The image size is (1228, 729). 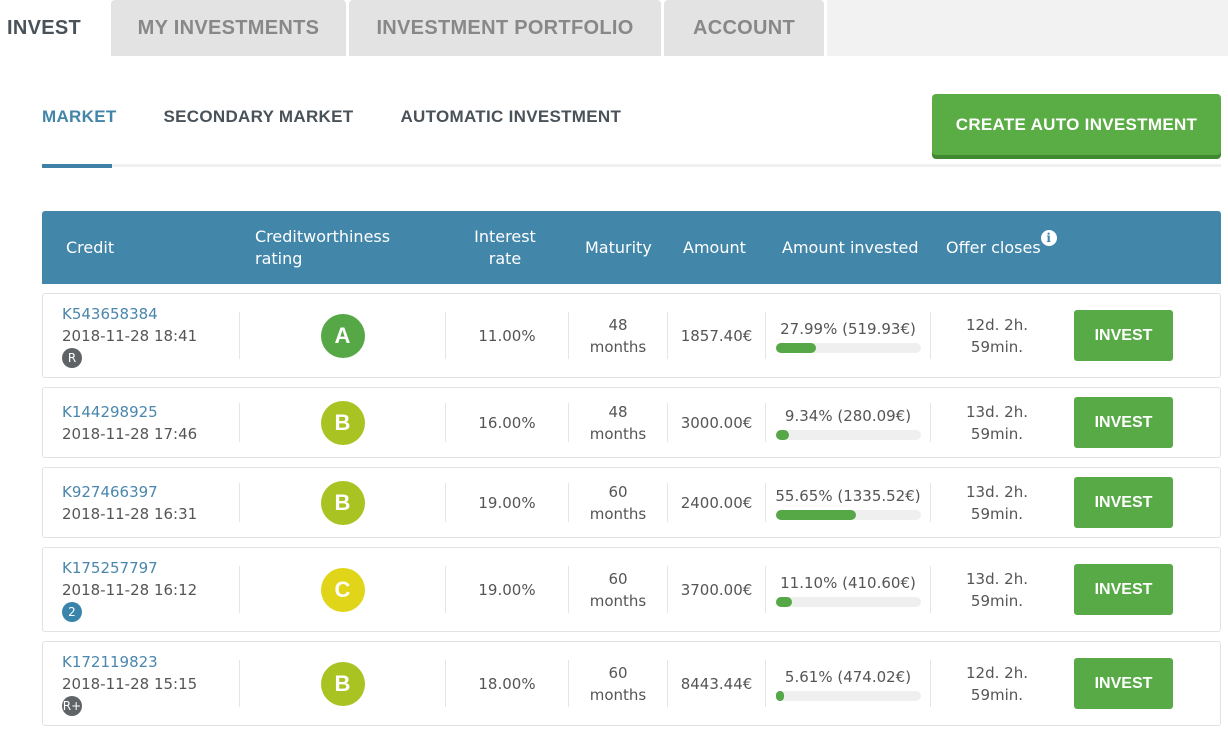 What do you see at coordinates (618, 247) in the screenshot?
I see `header-maturity: Maturity` at bounding box center [618, 247].